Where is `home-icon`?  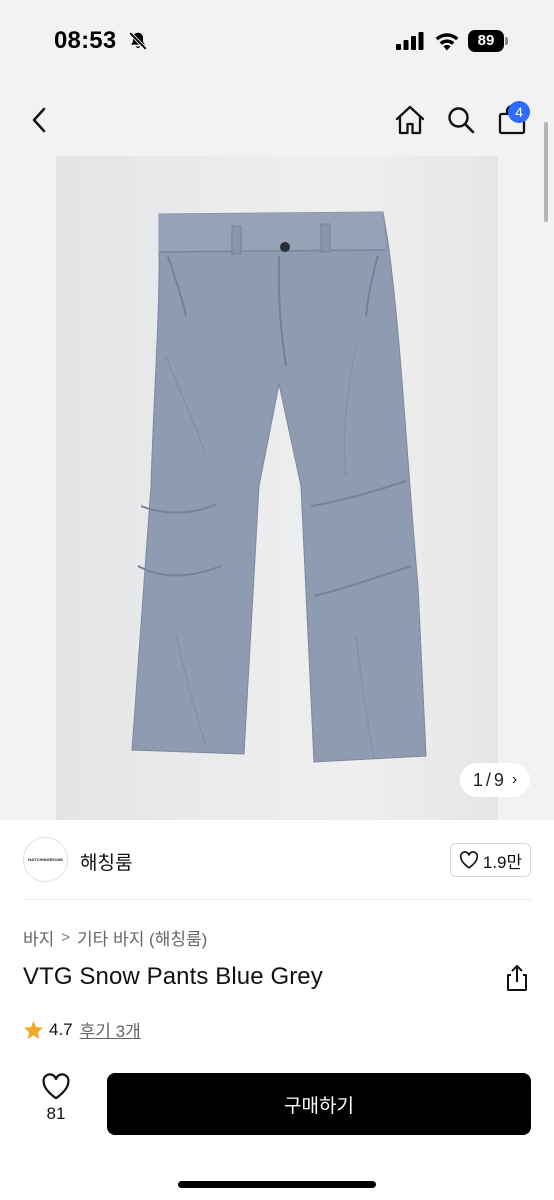 home-icon is located at coordinates (410, 120).